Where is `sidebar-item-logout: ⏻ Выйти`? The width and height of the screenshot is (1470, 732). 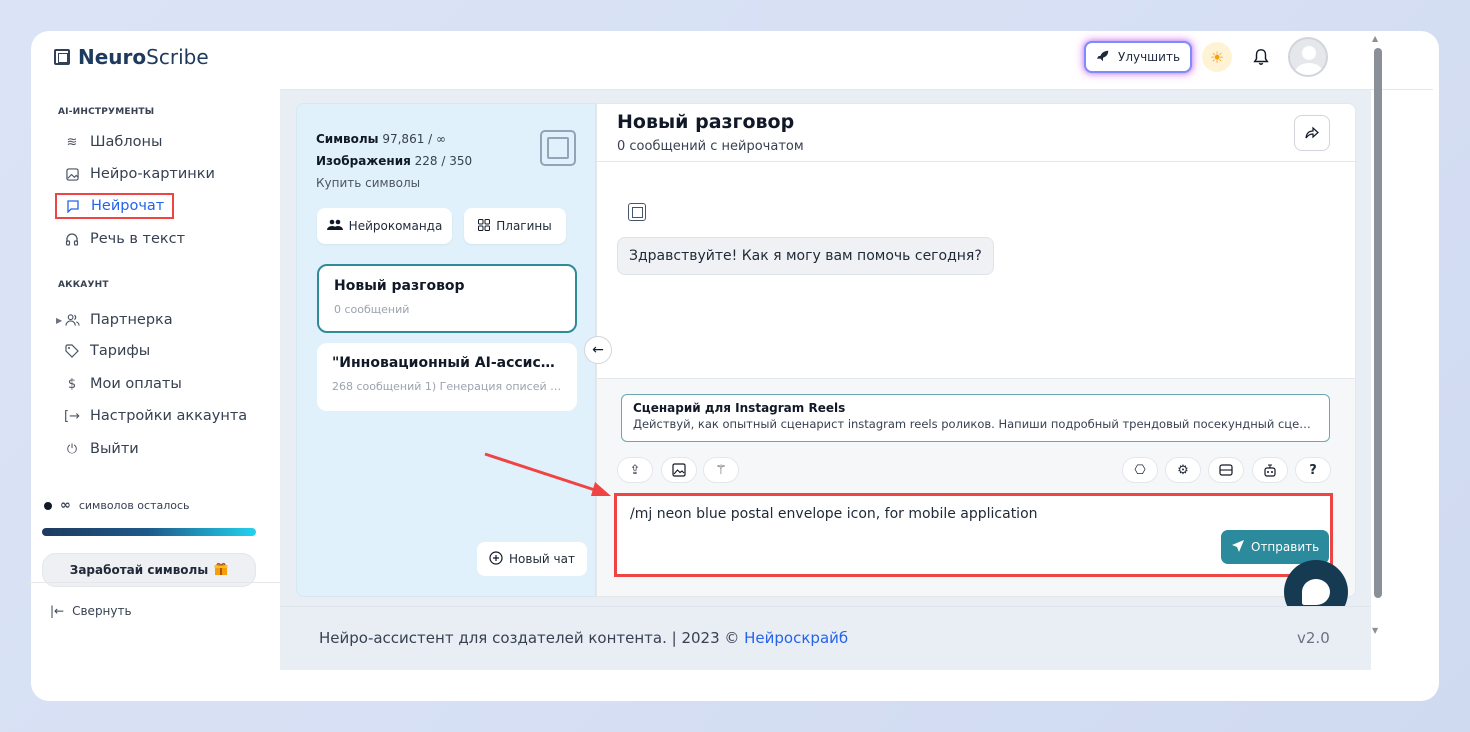
sidebar-item-logout: ⏻ Выйти is located at coordinates (101, 449).